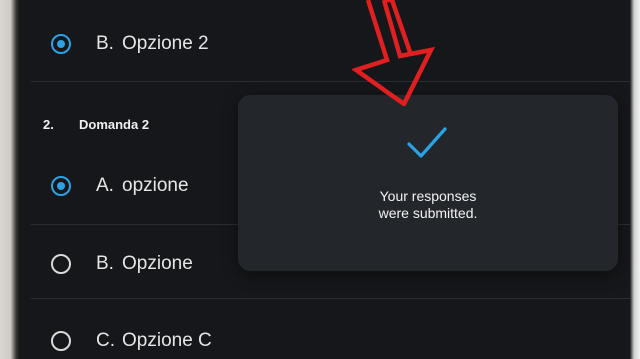 The width and height of the screenshot is (640, 359). Describe the element at coordinates (167, 340) in the screenshot. I see `option-text: Opzione C` at that location.